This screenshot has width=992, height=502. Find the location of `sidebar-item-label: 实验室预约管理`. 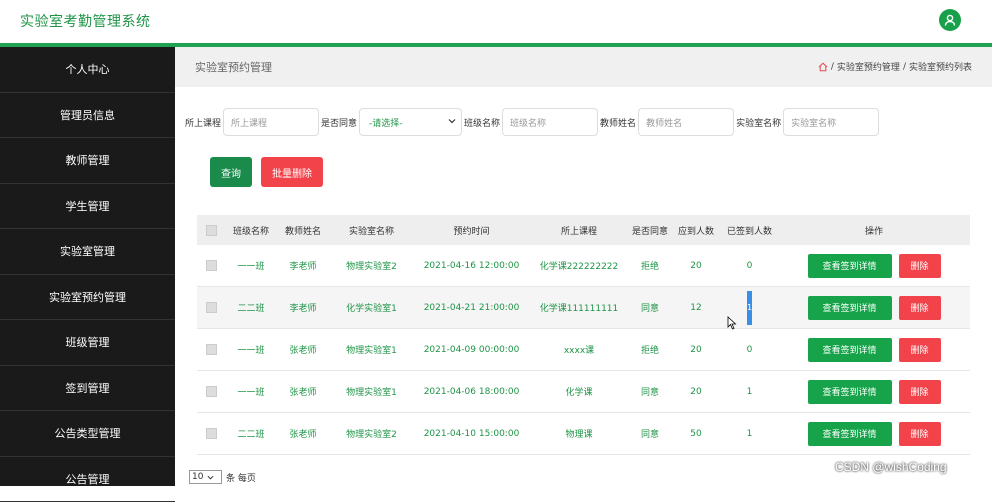

sidebar-item-label: 实验室预约管理 is located at coordinates (87, 297).